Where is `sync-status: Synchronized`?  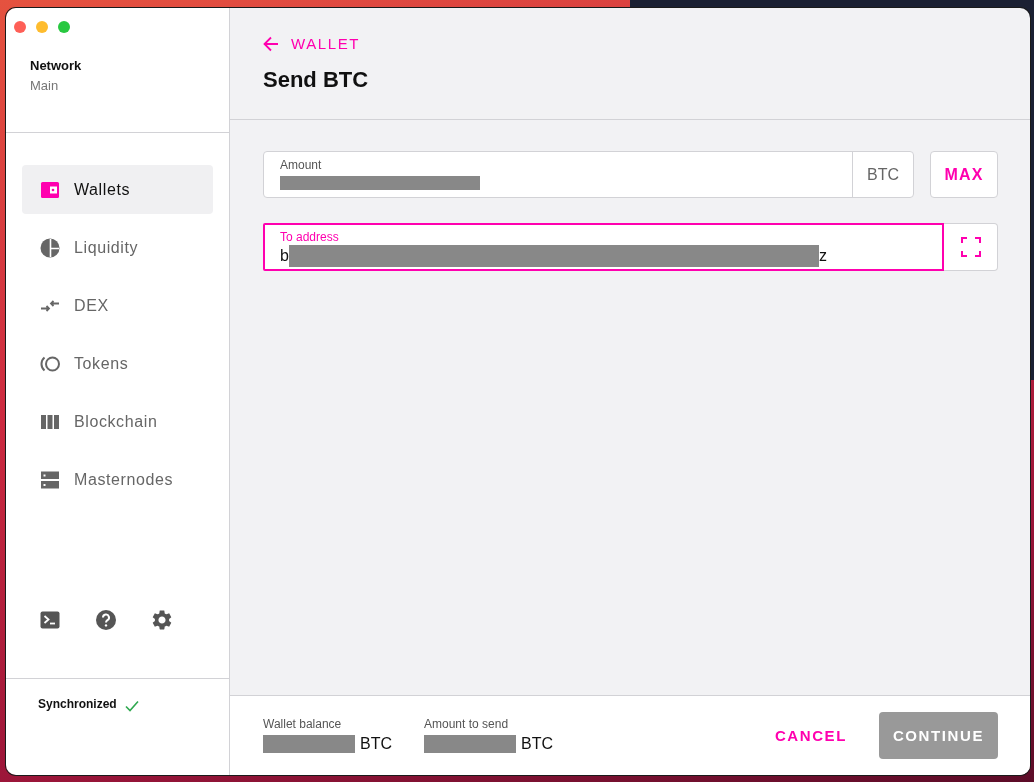 sync-status: Synchronized is located at coordinates (77, 704).